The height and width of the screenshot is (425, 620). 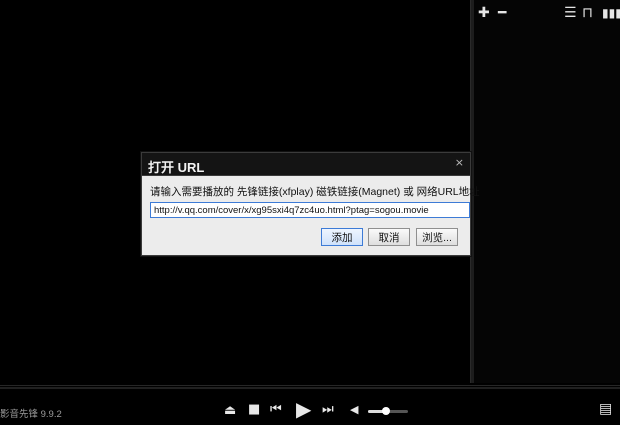 What do you see at coordinates (547, 13) in the screenshot?
I see `playlist-toolbar: ✚ ━ ☰ ⊓ ▮▮▮` at bounding box center [547, 13].